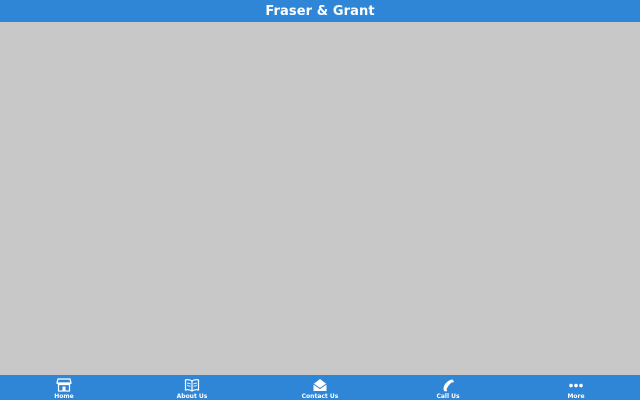  I want to click on phone-icon, so click(448, 385).